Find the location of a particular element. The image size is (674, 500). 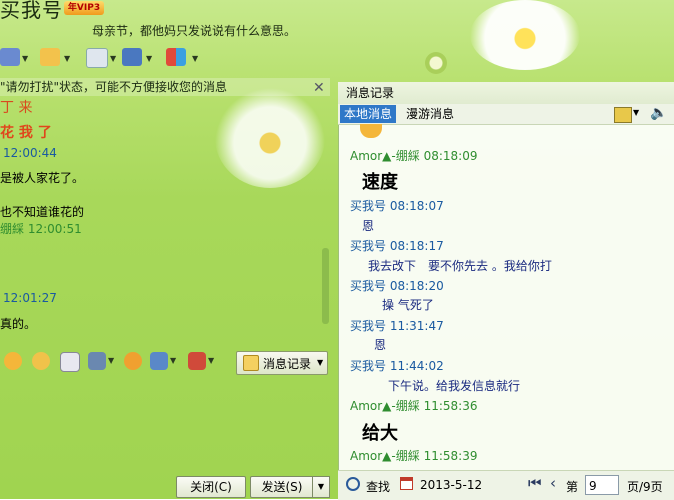

message-time: 11:58:36 is located at coordinates (450, 406).